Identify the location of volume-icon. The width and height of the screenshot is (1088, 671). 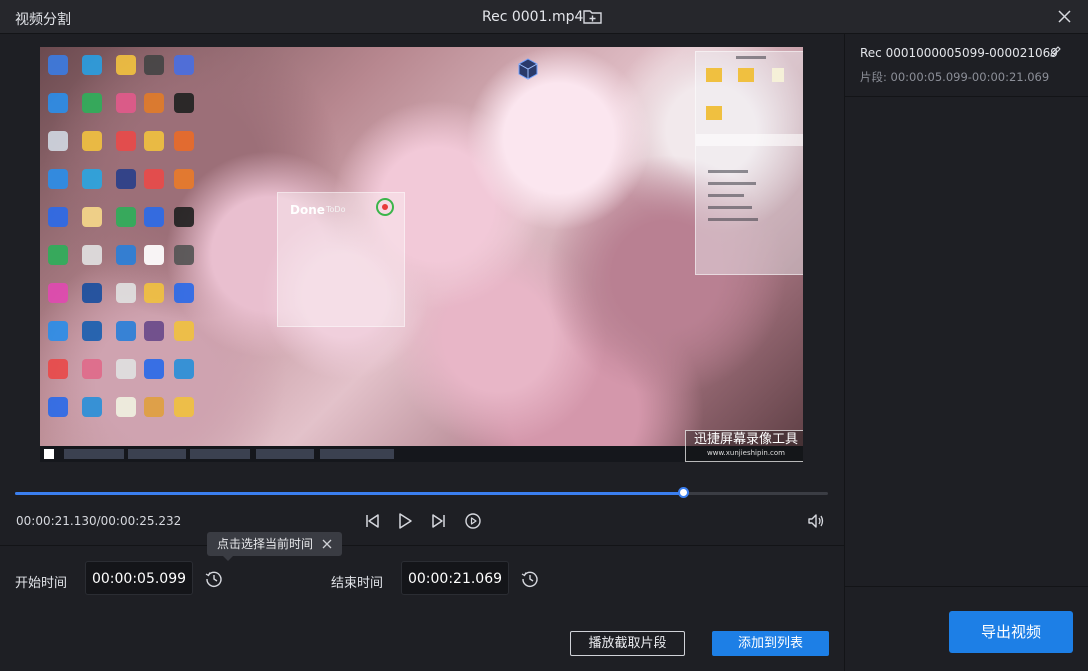
(816, 521).